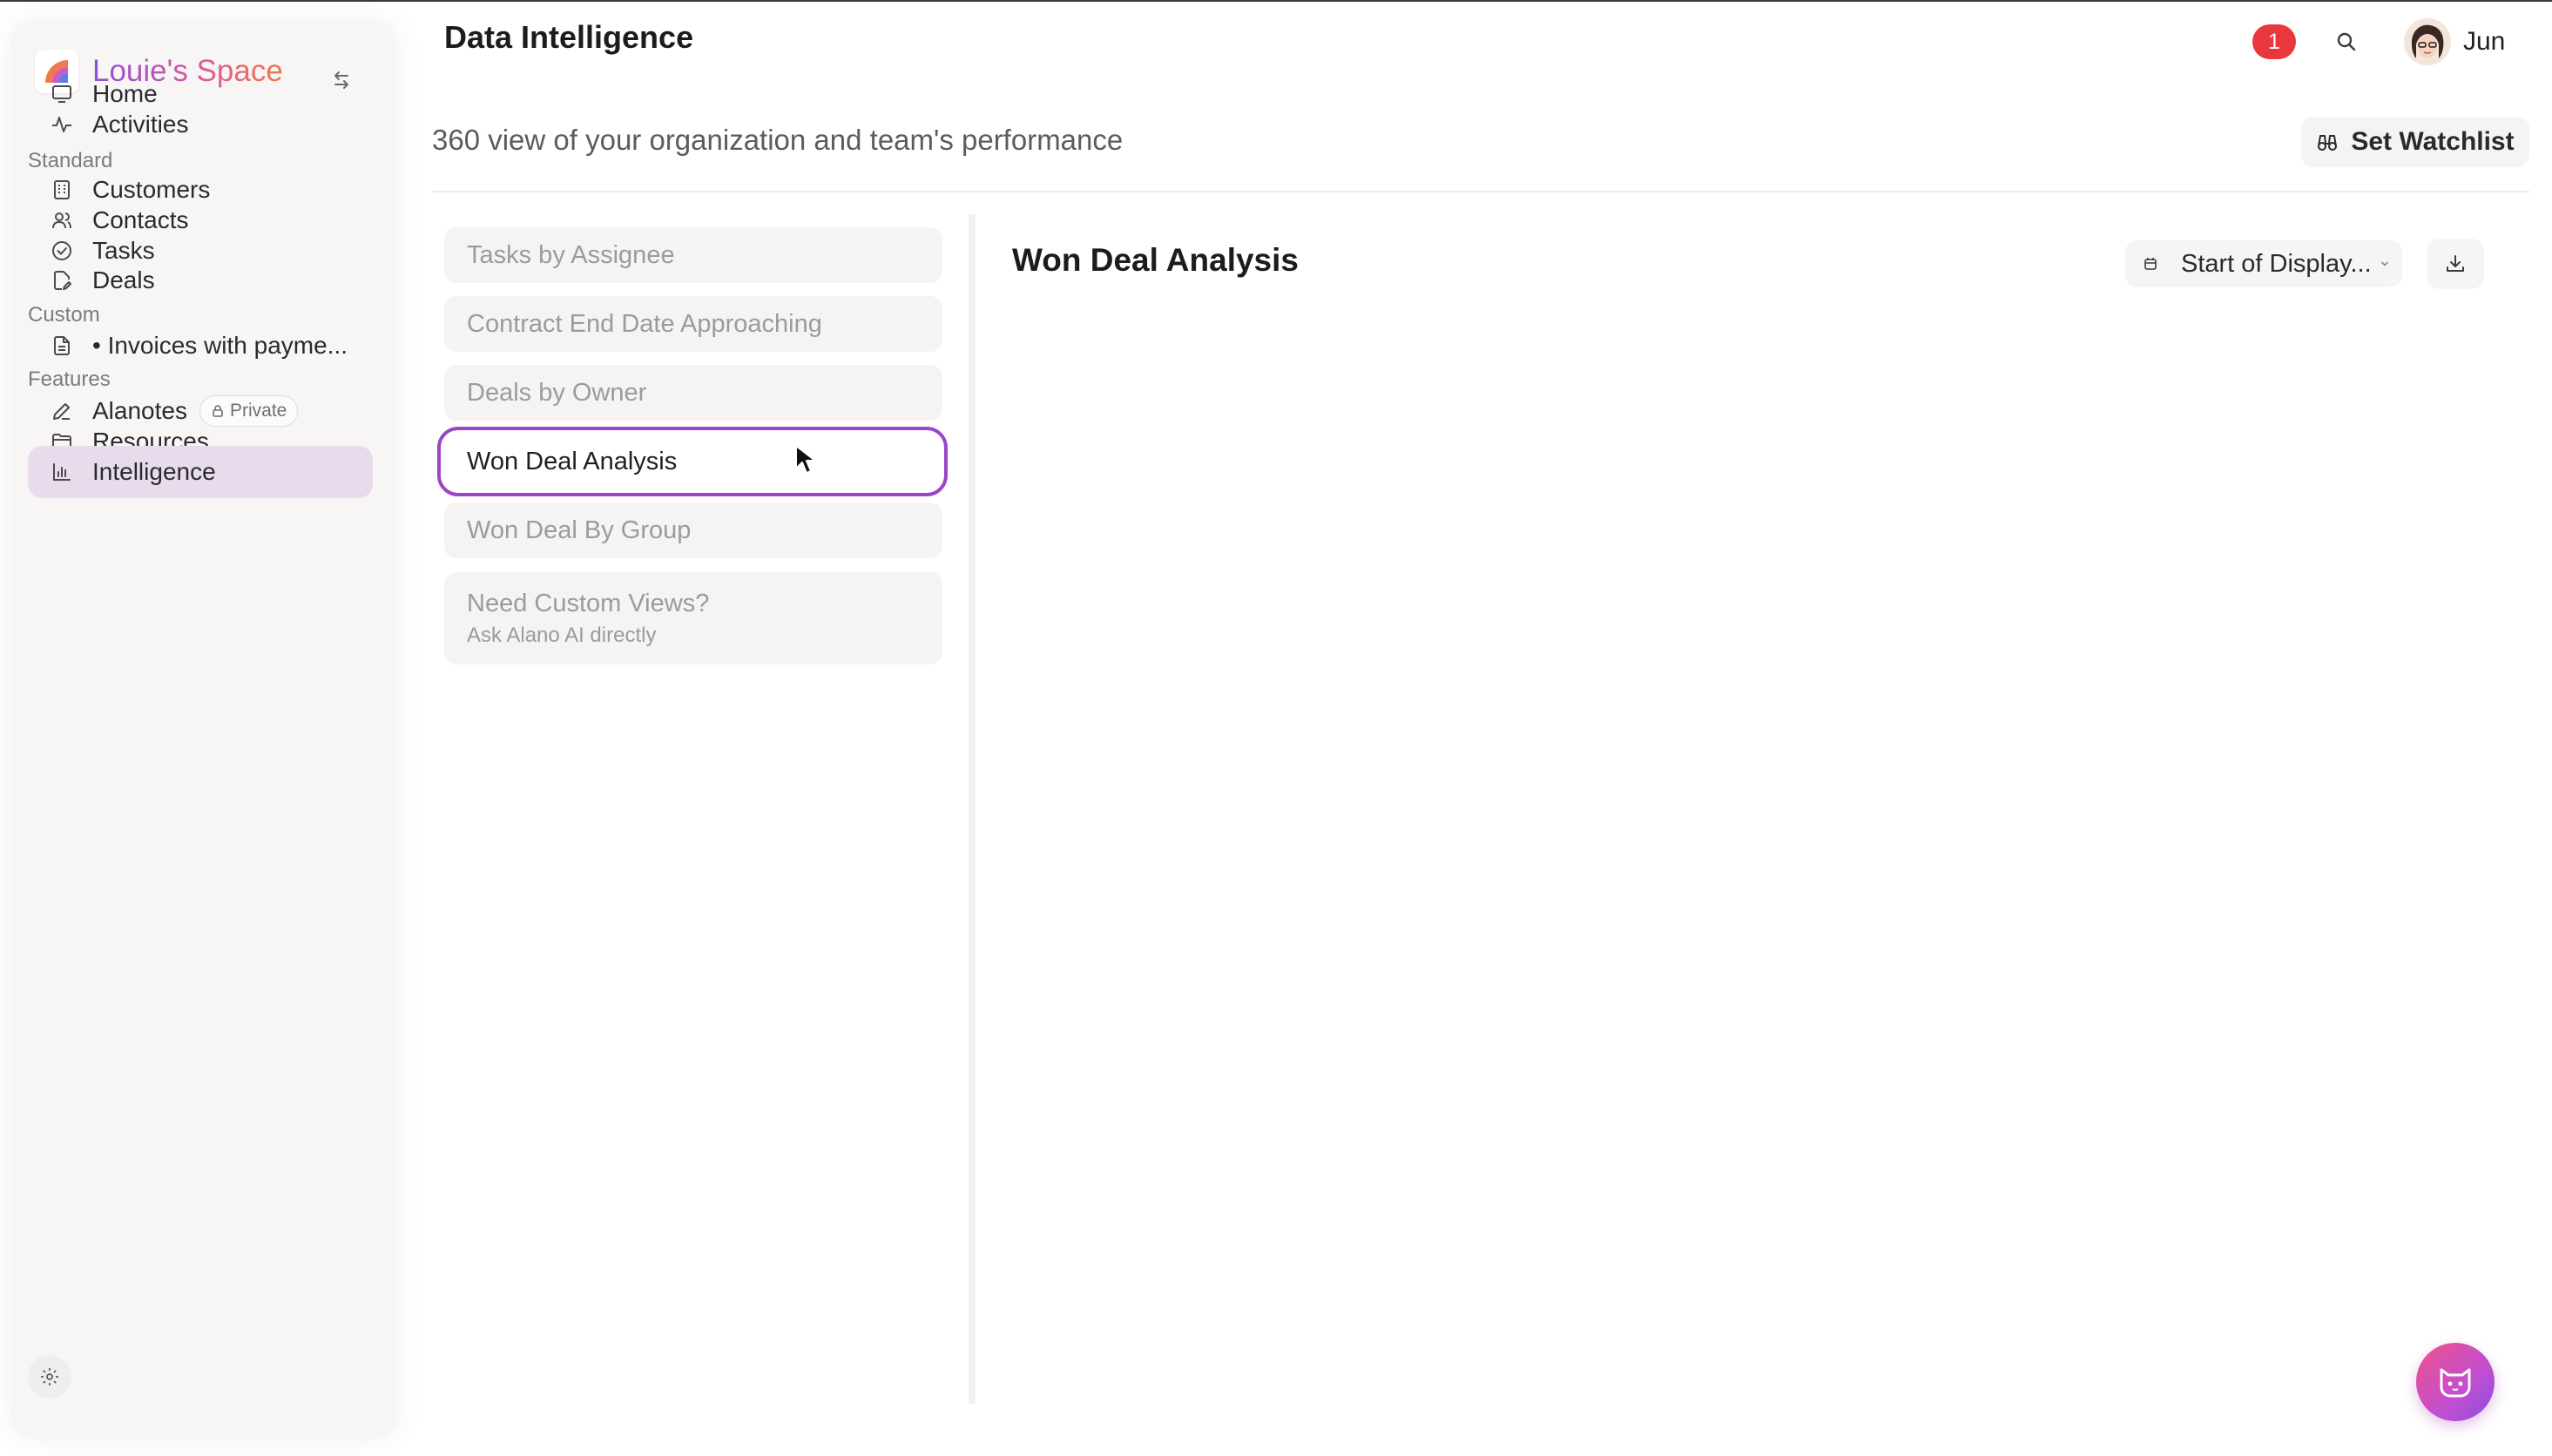  What do you see at coordinates (62, 280) in the screenshot?
I see `file-edit-icon` at bounding box center [62, 280].